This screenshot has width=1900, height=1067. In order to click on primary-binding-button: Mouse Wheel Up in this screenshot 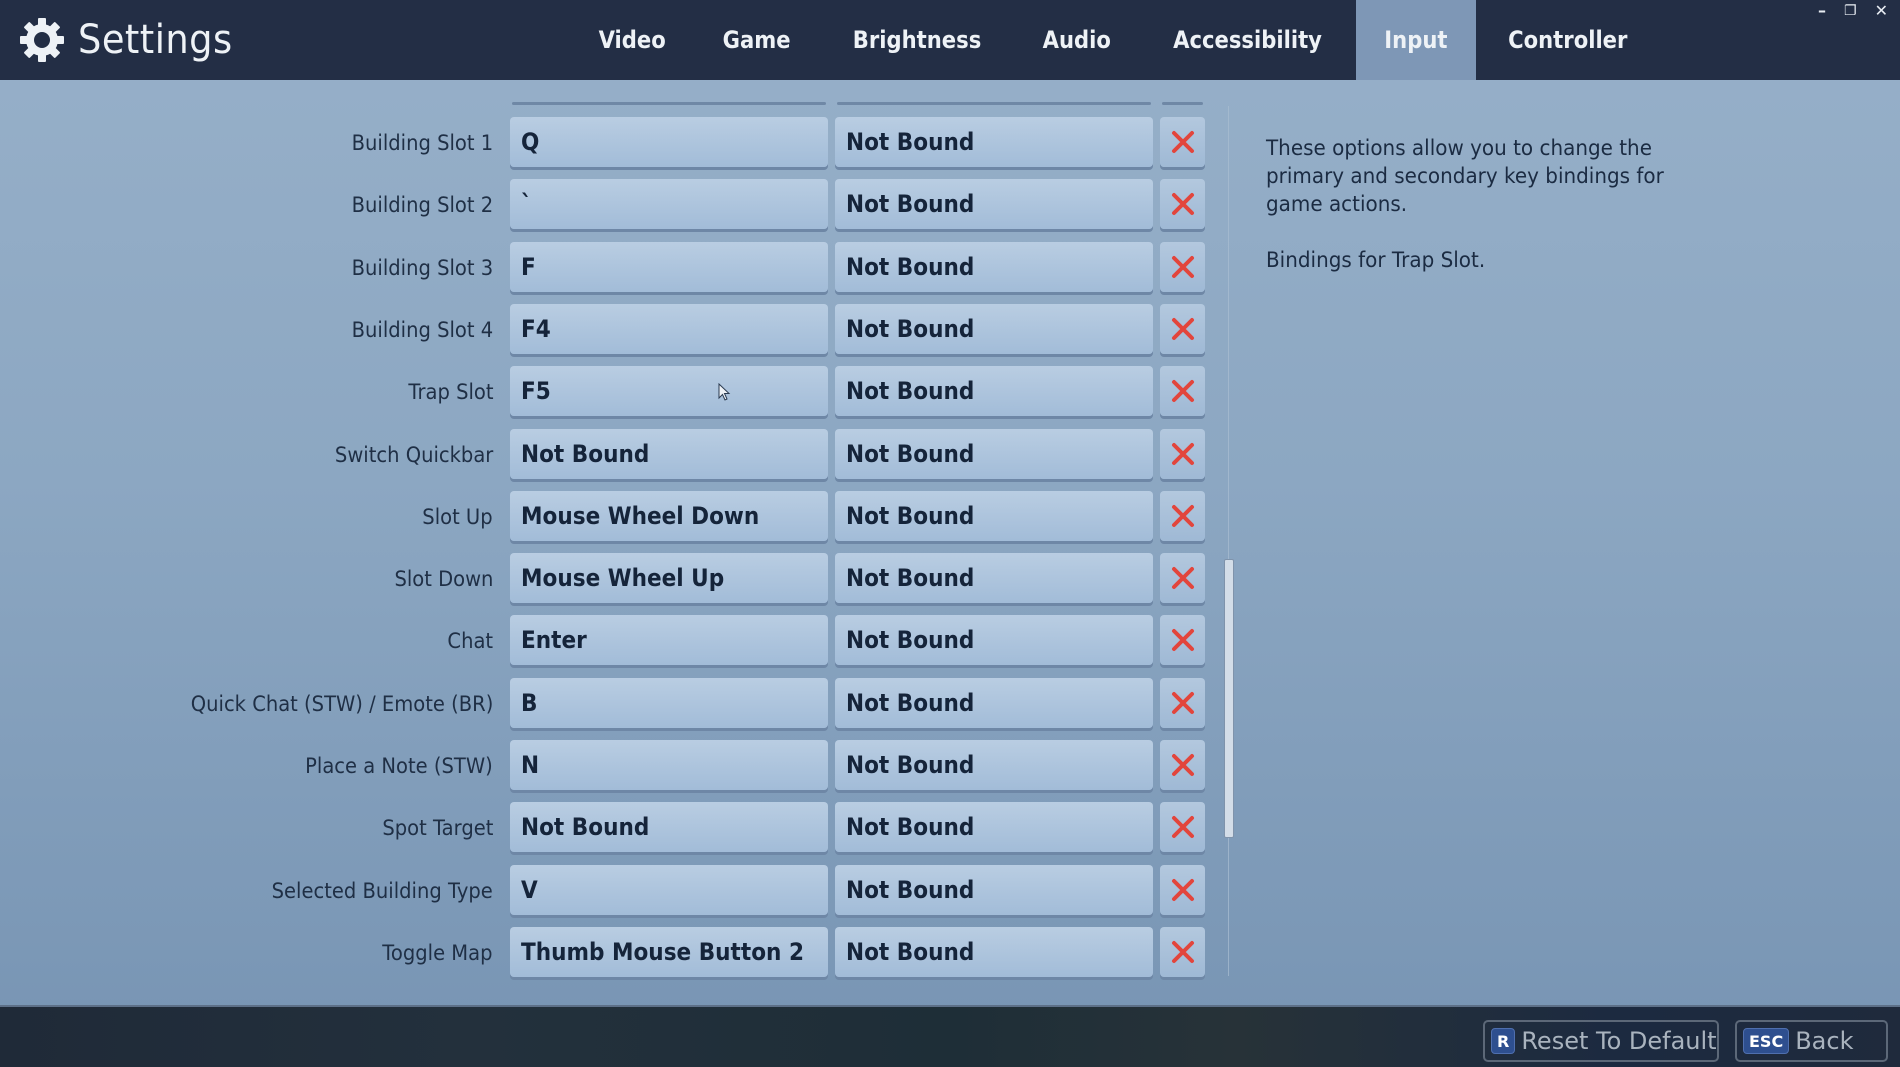, I will do `click(669, 578)`.